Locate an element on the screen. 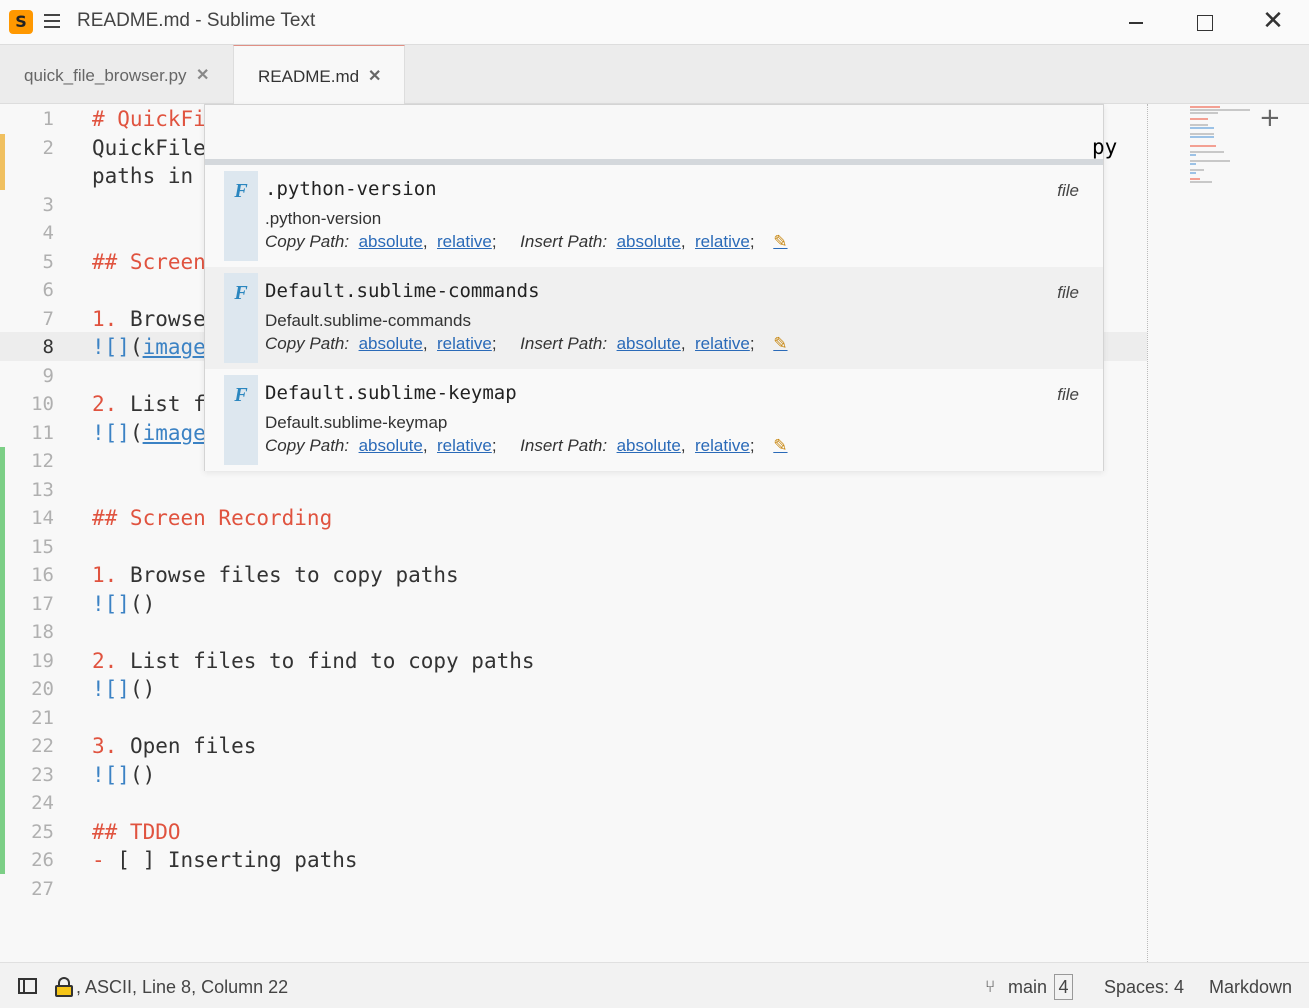  code-line: 13 is located at coordinates (573, 490).